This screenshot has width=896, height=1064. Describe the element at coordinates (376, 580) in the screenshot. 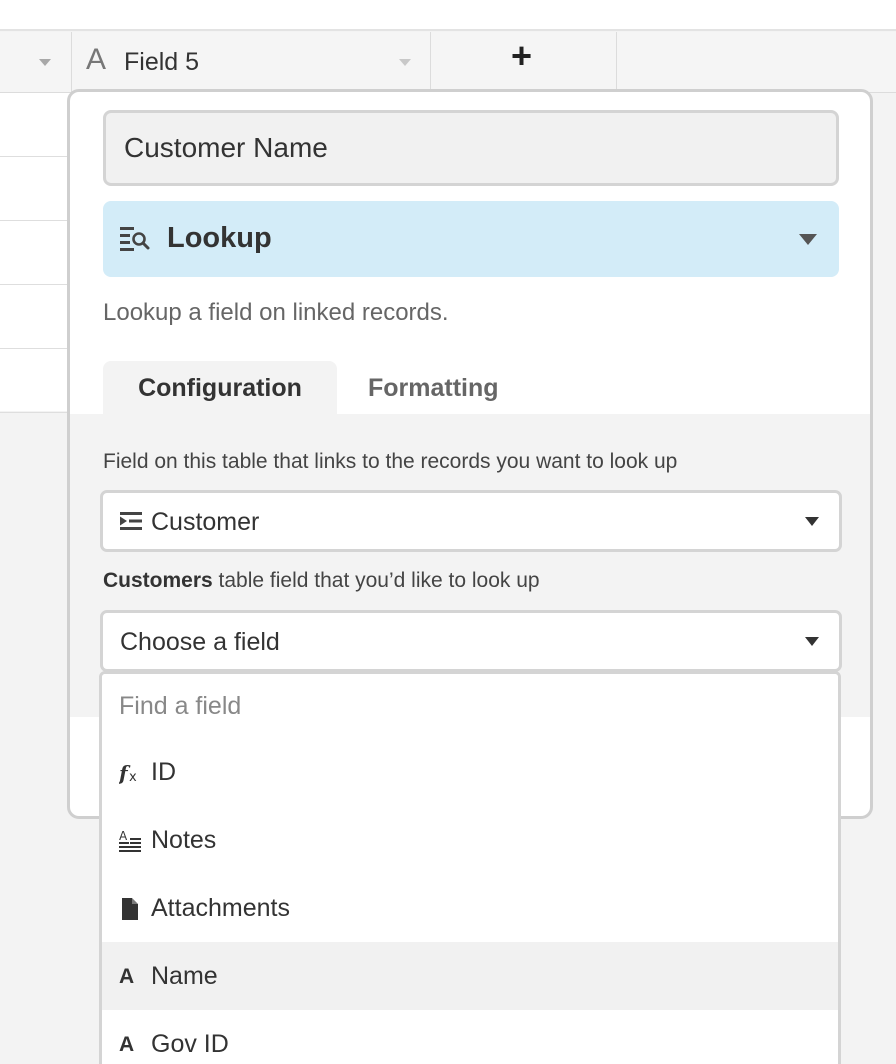

I see `lookup-field-label-text: table field that you’d like to look up` at that location.